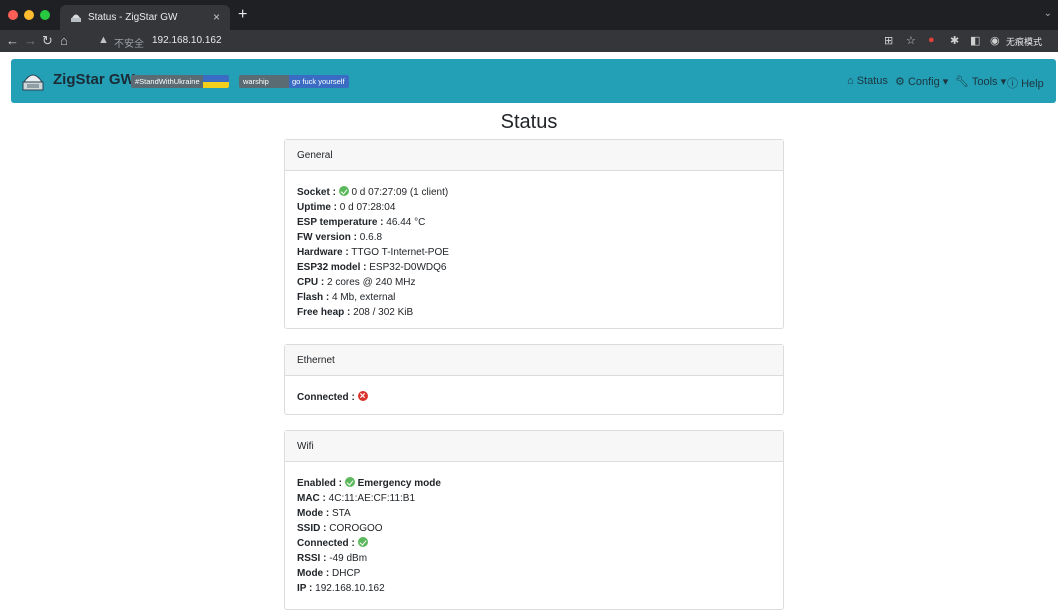 This screenshot has height=610, width=1058. I want to click on general-row-hardware: Hardware : TTGO T-Internet-POE, so click(373, 252).